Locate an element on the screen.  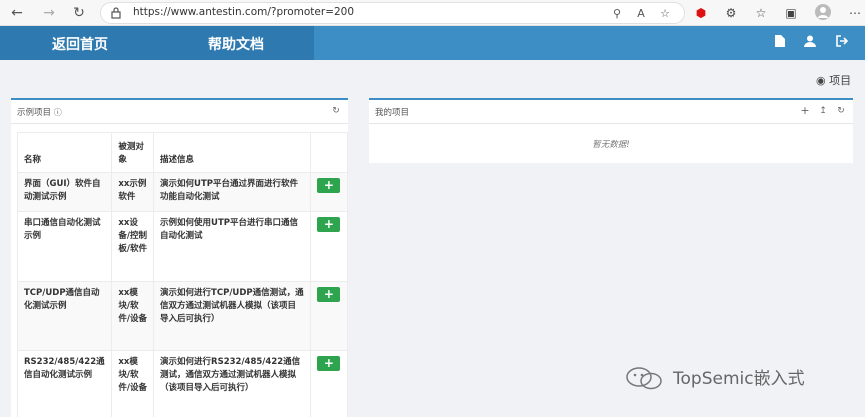
back-icon: ← is located at coordinates (17, 13).